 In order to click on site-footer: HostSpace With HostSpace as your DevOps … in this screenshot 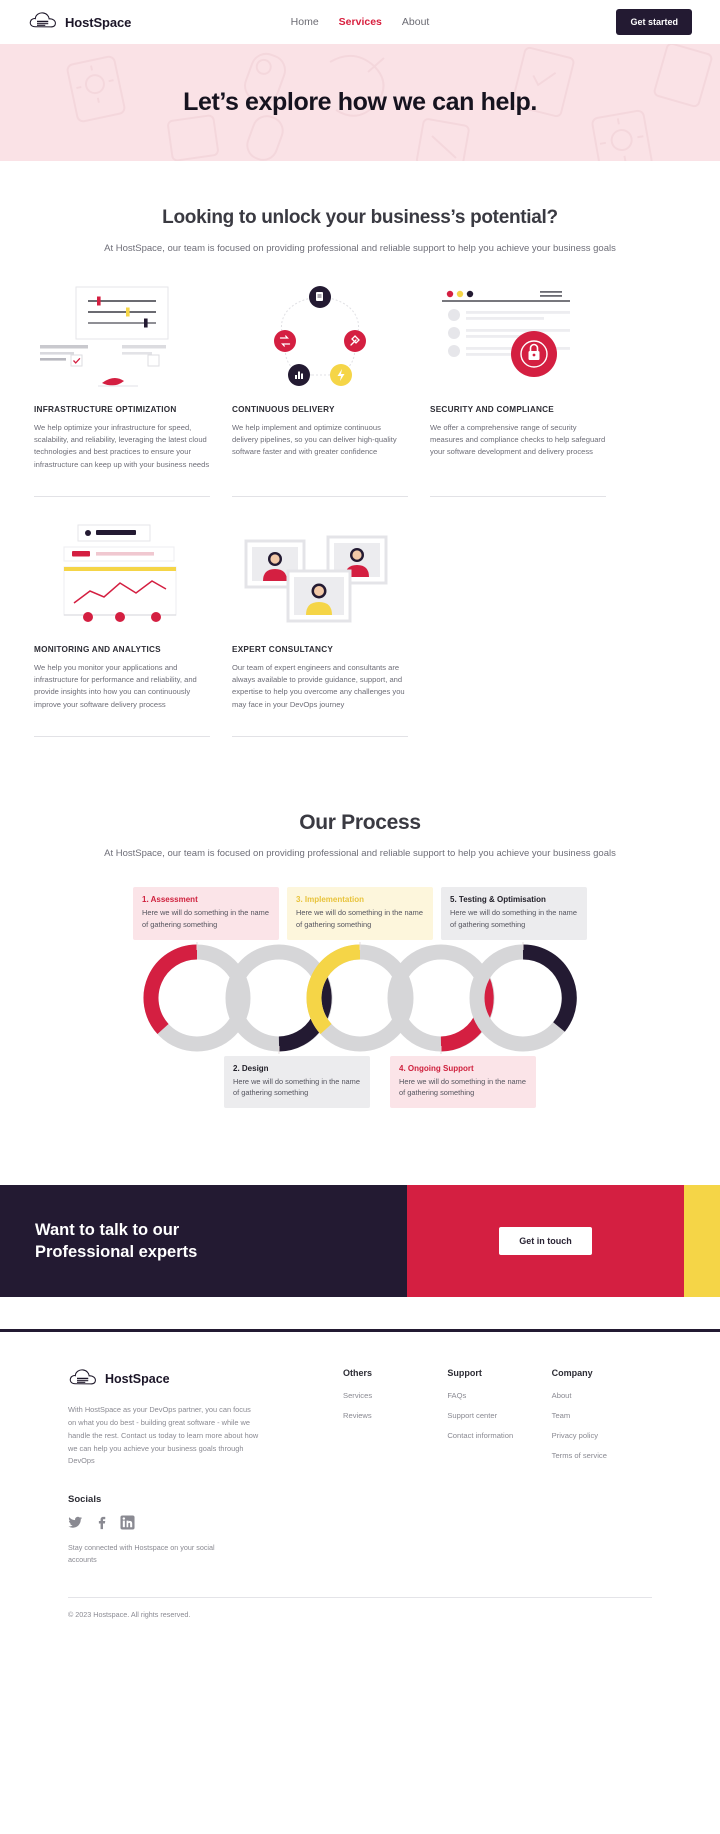, I will do `click(360, 1449)`.